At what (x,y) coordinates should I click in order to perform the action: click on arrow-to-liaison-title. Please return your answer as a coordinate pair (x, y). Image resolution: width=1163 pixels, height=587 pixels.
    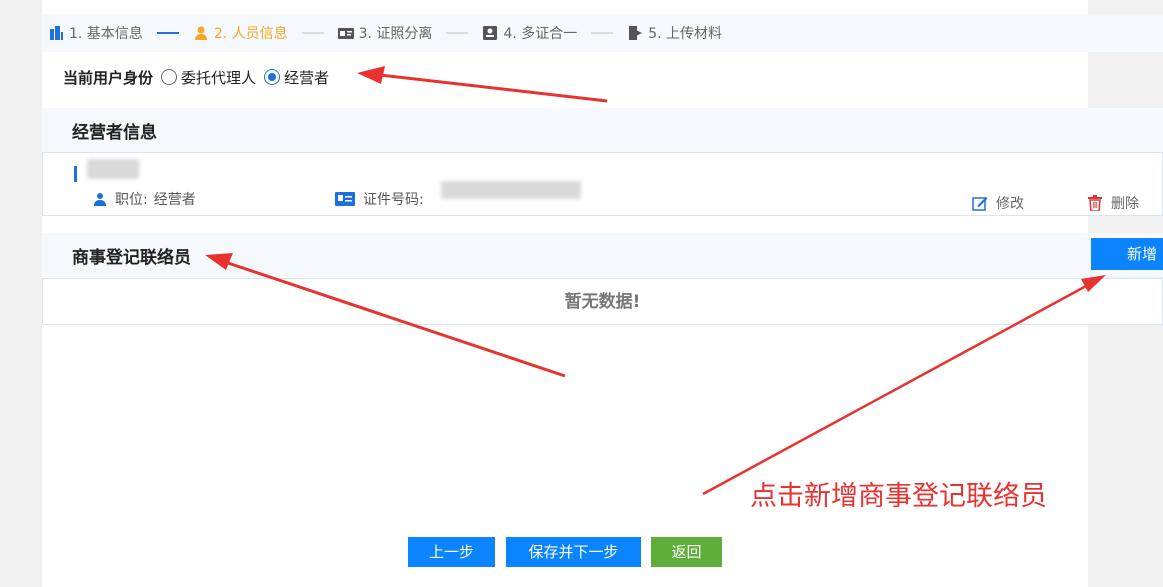
    Looking at the image, I should click on (385, 315).